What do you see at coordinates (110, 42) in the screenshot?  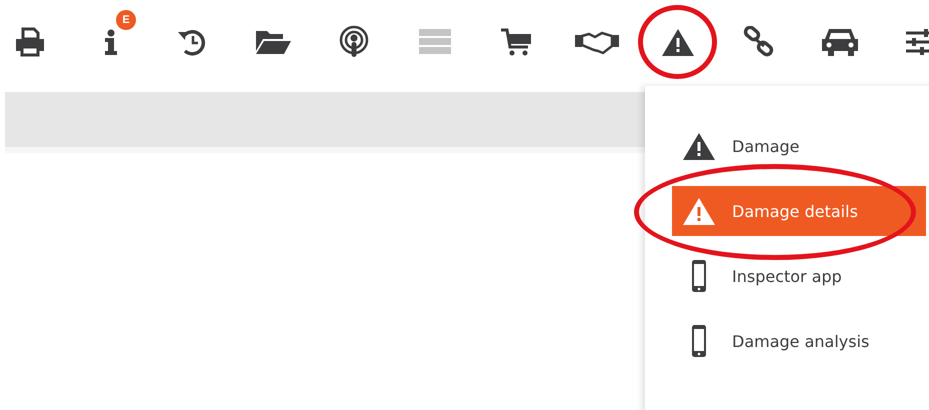 I see `info-icon` at bounding box center [110, 42].